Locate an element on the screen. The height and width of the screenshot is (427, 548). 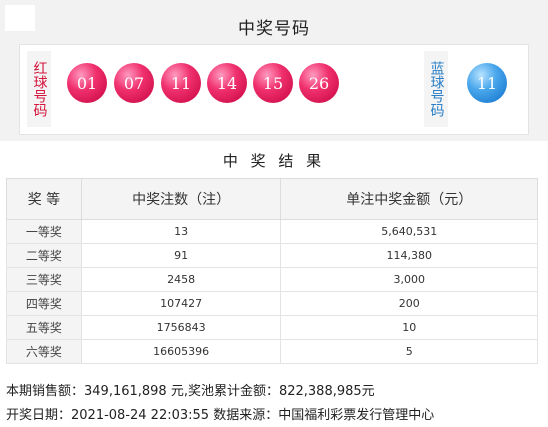
winner-count: 16605396 is located at coordinates (181, 351).